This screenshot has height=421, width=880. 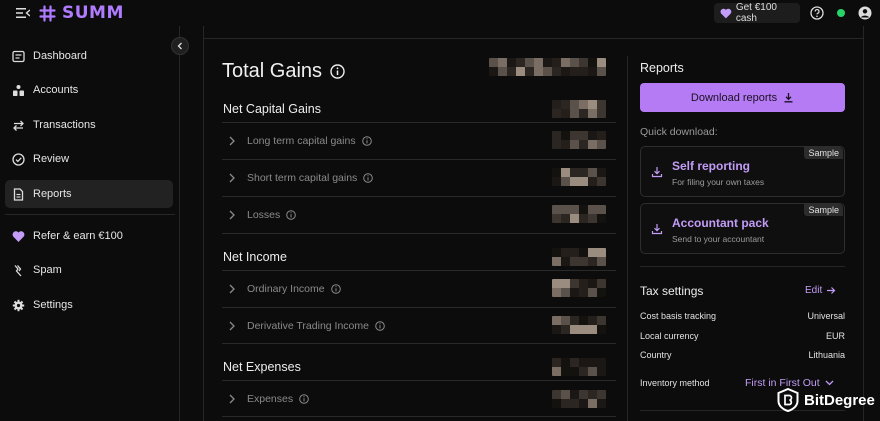 I want to click on get-cash-button: Get €100 cash, so click(x=757, y=13).